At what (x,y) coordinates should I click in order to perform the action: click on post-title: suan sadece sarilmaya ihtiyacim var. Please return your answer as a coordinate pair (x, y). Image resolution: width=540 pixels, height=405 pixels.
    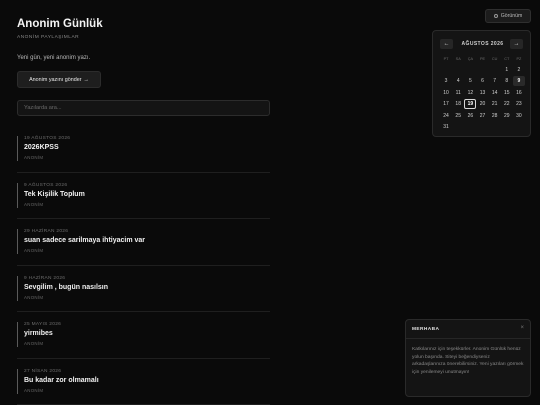
    Looking at the image, I should click on (84, 240).